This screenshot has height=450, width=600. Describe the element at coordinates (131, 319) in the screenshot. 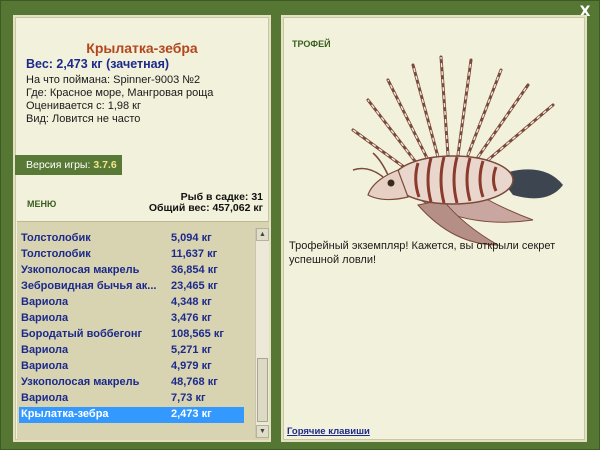

I see `list-item: Вариола 3,476 кг` at that location.